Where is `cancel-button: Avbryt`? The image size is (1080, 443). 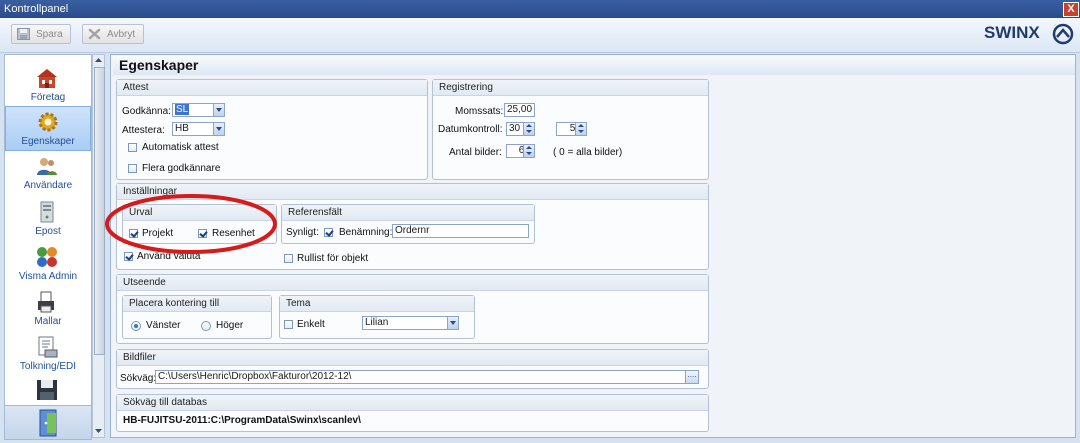
cancel-button: Avbryt is located at coordinates (113, 34).